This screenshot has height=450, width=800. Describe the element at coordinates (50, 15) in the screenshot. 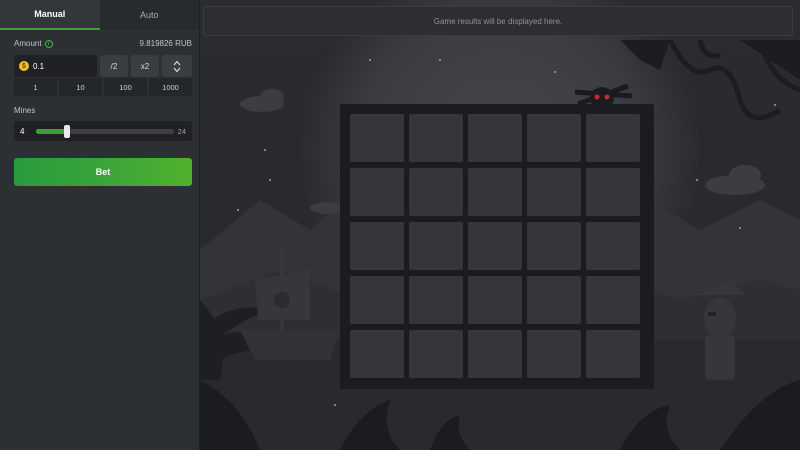

I see `tab-manual: Manual` at that location.